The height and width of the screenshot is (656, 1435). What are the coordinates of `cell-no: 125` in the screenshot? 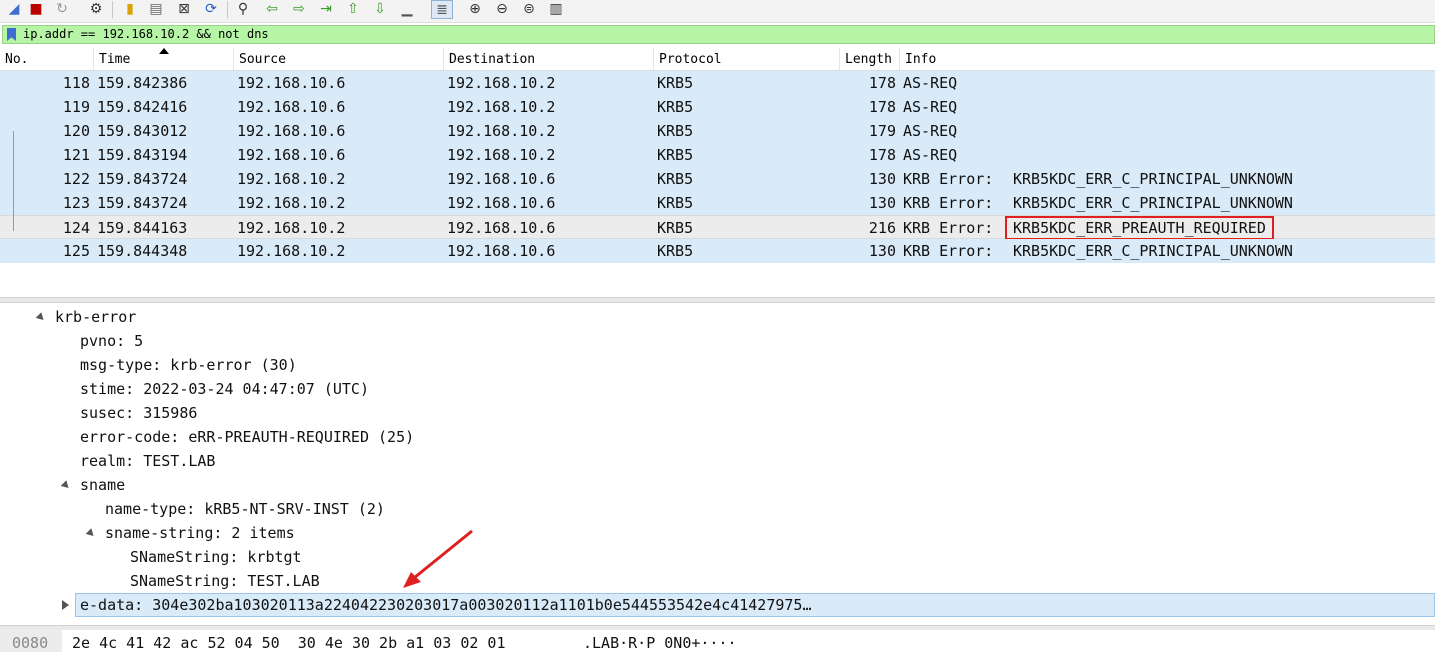 It's located at (76, 251).